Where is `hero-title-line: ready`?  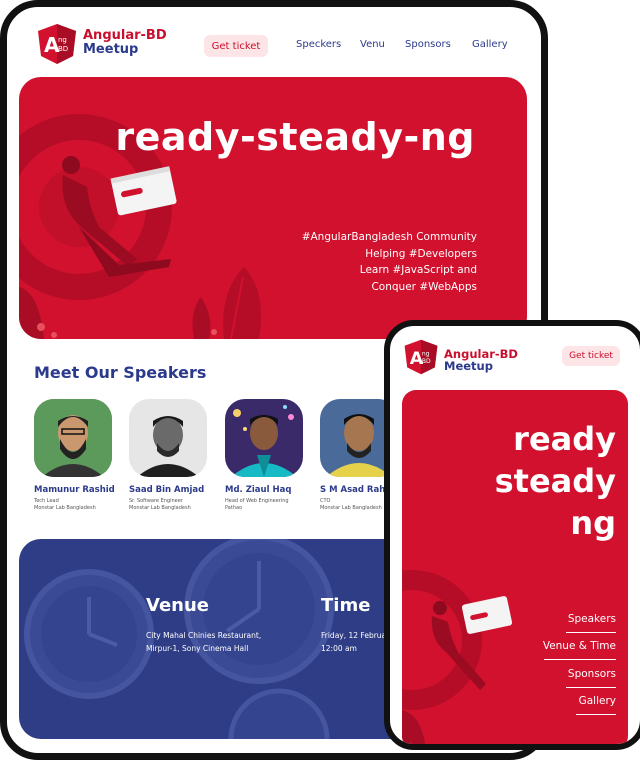 hero-title-line: ready is located at coordinates (564, 439).